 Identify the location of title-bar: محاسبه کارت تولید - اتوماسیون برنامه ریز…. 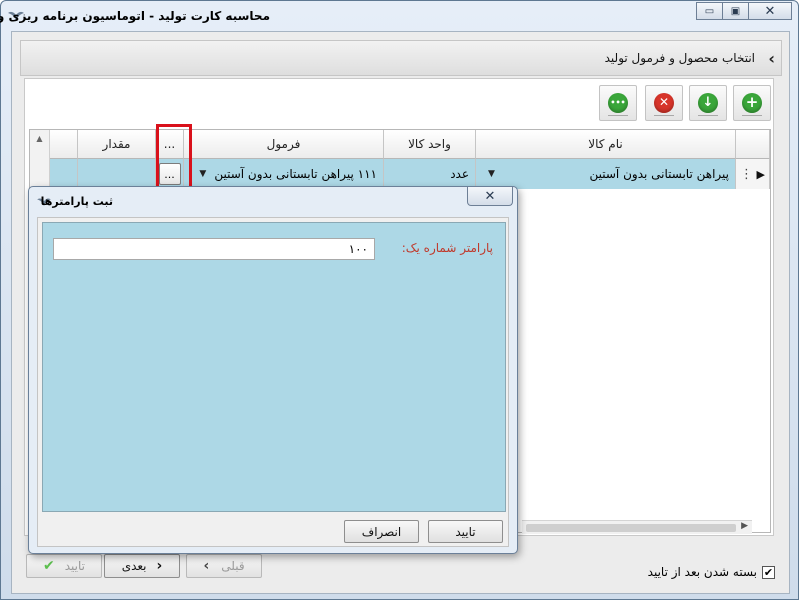
(399, 16).